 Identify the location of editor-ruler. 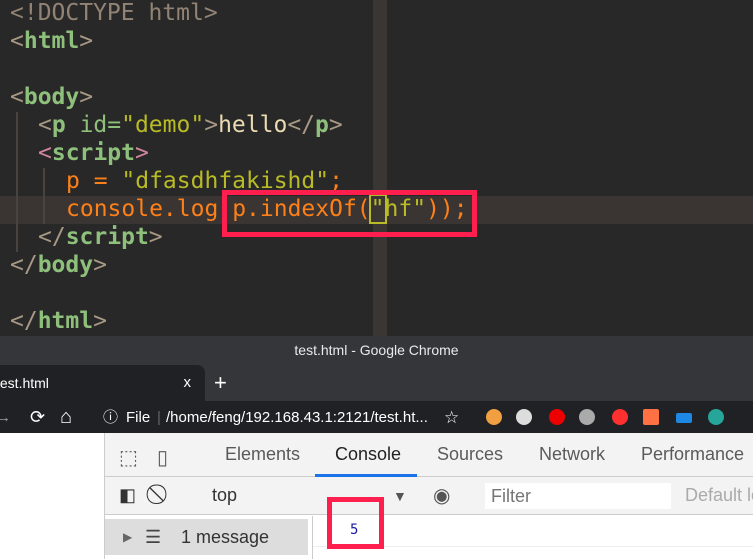
(380, 168).